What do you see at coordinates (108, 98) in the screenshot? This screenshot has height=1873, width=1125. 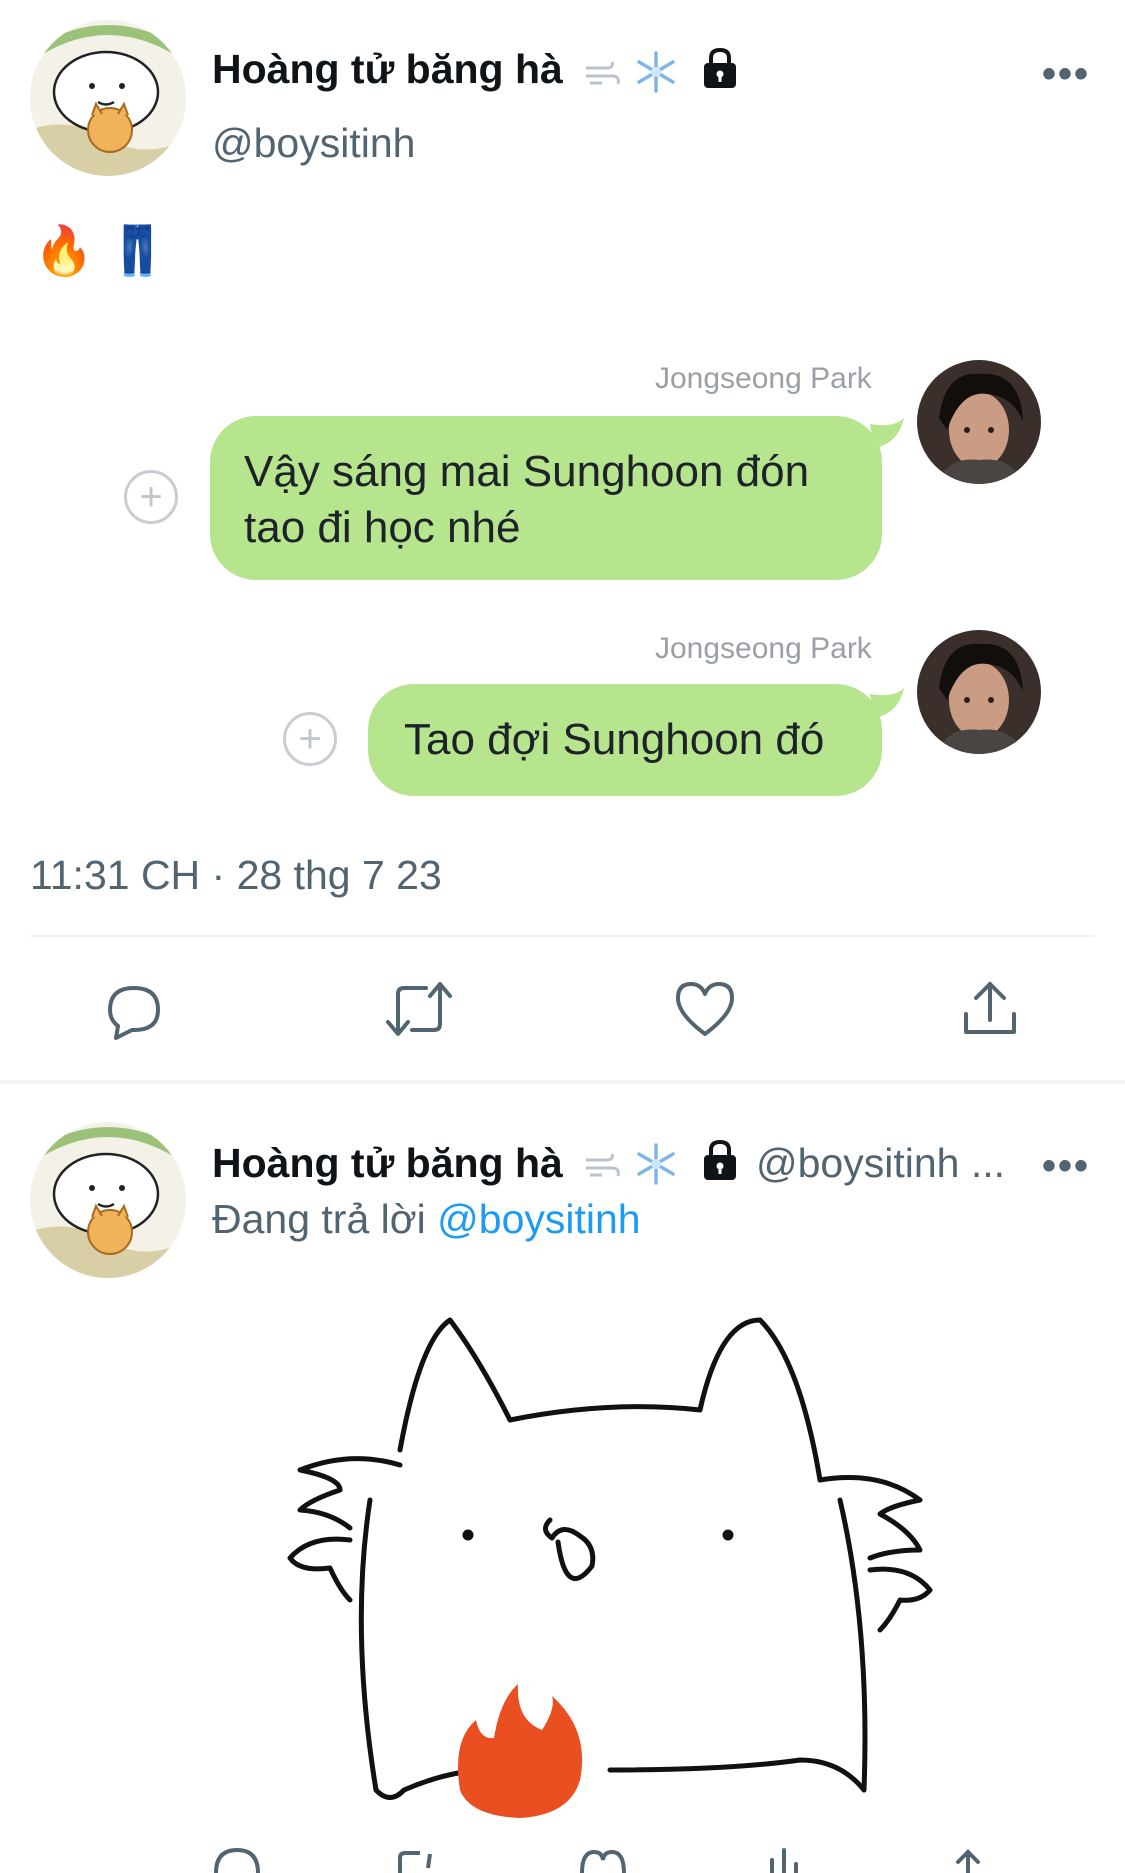 I see `author-avatar` at bounding box center [108, 98].